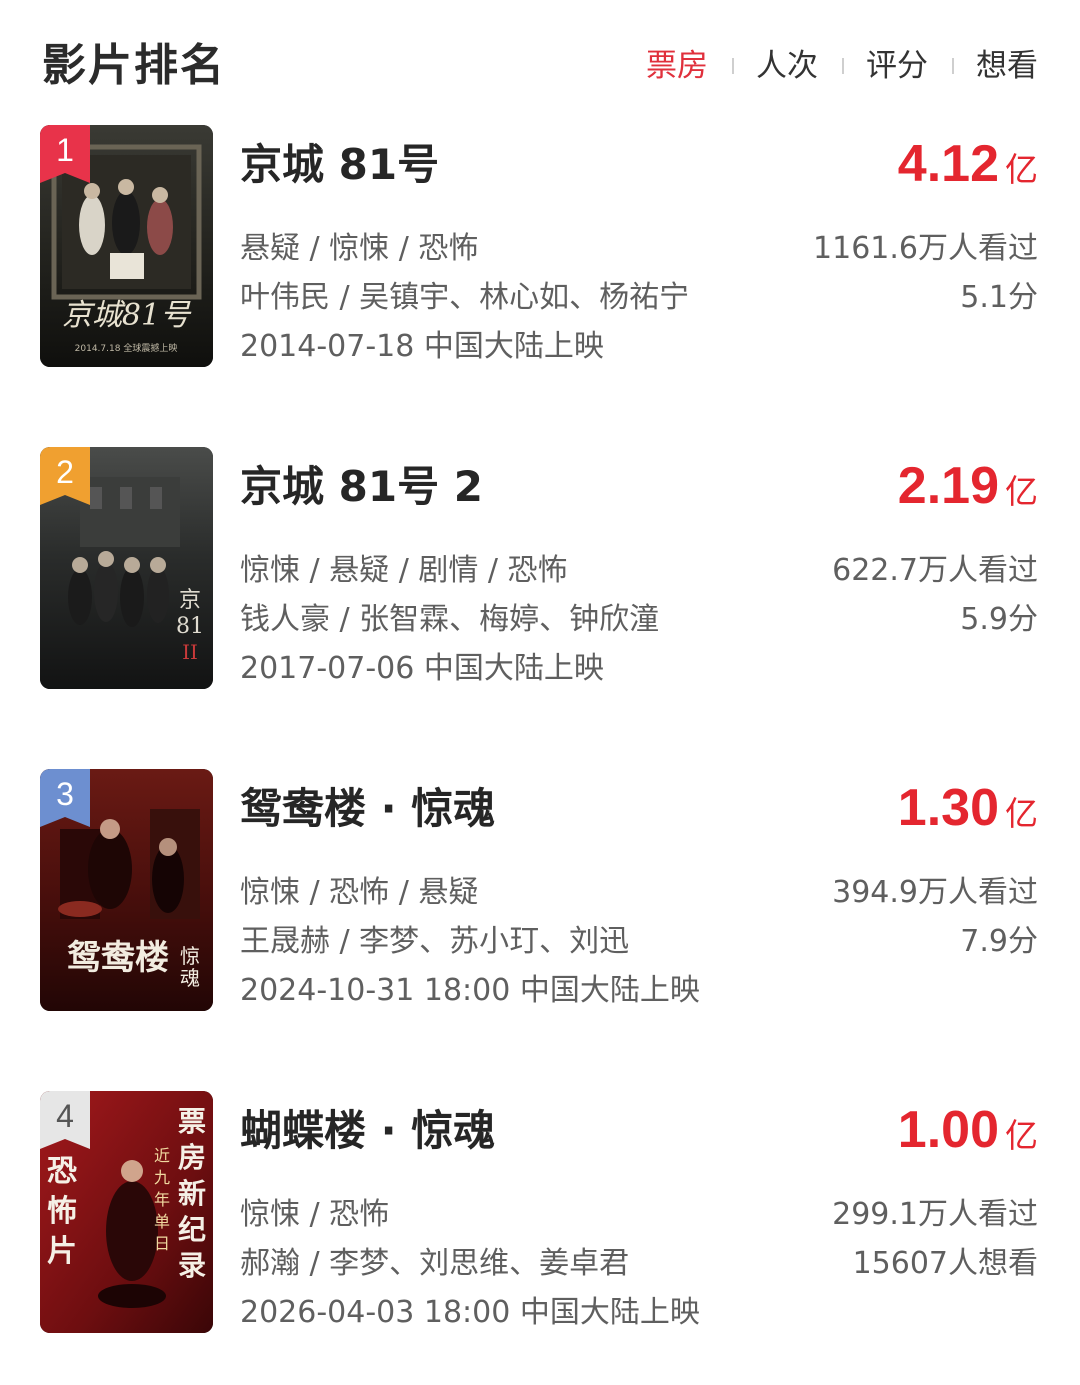  Describe the element at coordinates (367, 1131) in the screenshot. I see `movie-title: 蝴蝶楼 · 惊魂` at that location.